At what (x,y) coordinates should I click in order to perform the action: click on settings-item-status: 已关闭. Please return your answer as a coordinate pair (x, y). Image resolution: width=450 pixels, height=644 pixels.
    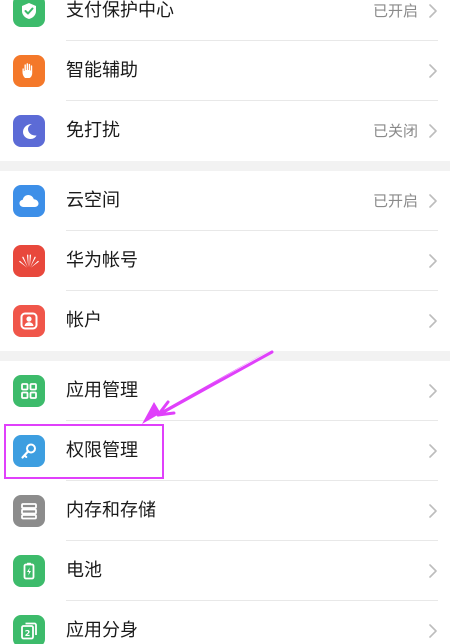
    Looking at the image, I should click on (395, 131).